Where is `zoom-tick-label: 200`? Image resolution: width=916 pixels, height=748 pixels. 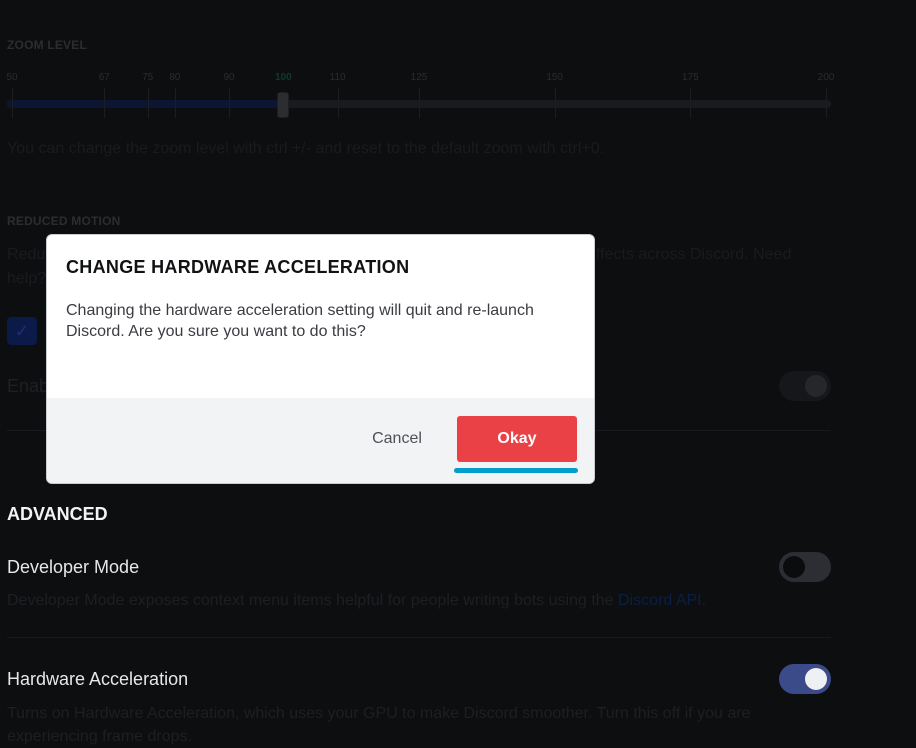
zoom-tick-label: 200 is located at coordinates (826, 77).